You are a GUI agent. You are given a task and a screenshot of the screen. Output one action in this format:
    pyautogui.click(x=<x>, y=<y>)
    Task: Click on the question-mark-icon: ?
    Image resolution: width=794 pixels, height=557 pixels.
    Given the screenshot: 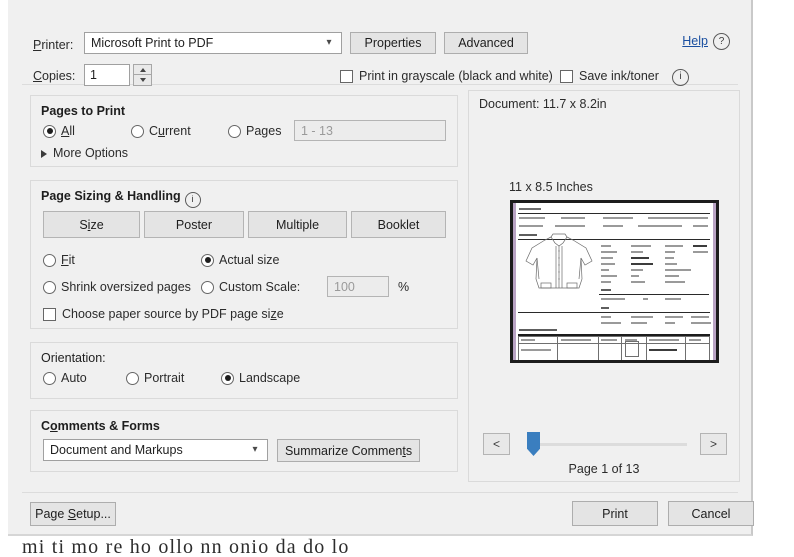 What is the action you would take?
    pyautogui.click(x=721, y=41)
    